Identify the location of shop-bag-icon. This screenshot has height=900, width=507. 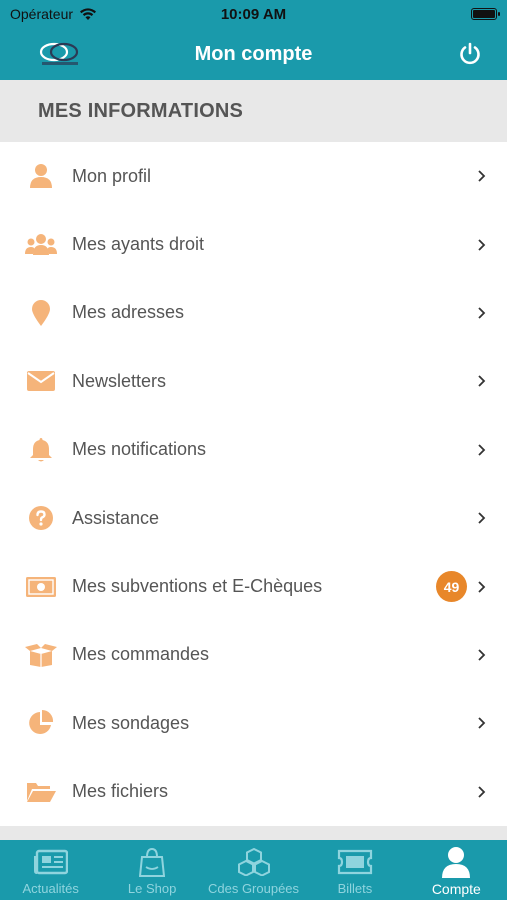
(152, 862).